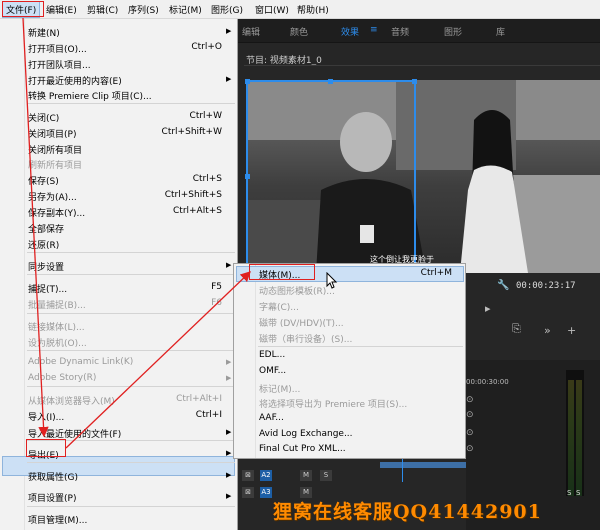 This screenshot has width=600, height=530. What do you see at coordinates (282, 272) in the screenshot?
I see `annotation-box-media` at bounding box center [282, 272].